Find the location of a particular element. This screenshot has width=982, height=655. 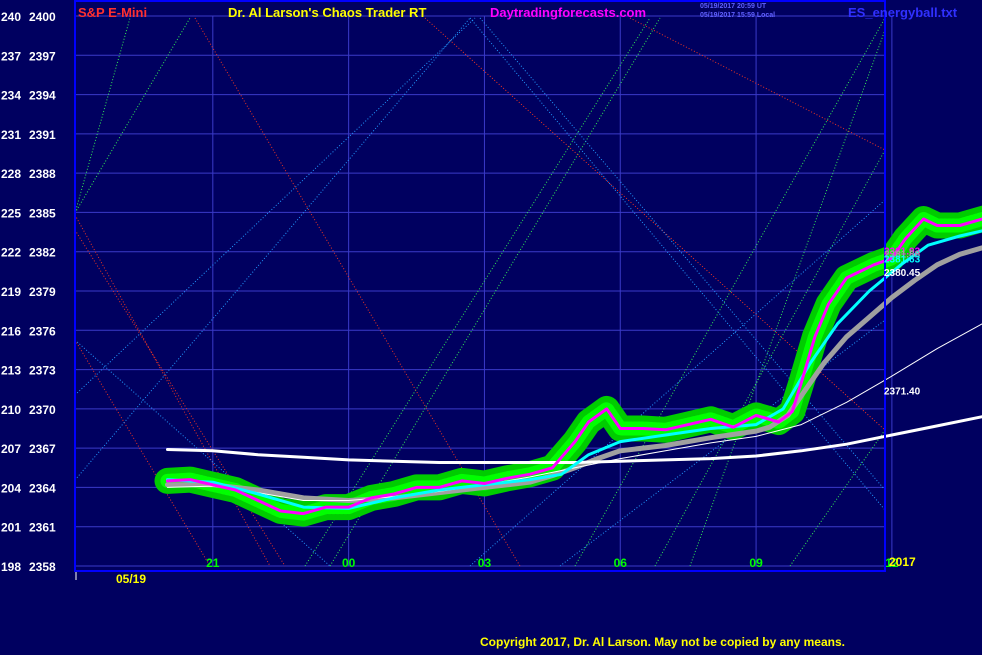

timestamp-utc: 05/19/2017 20:59 UT is located at coordinates (733, 6).